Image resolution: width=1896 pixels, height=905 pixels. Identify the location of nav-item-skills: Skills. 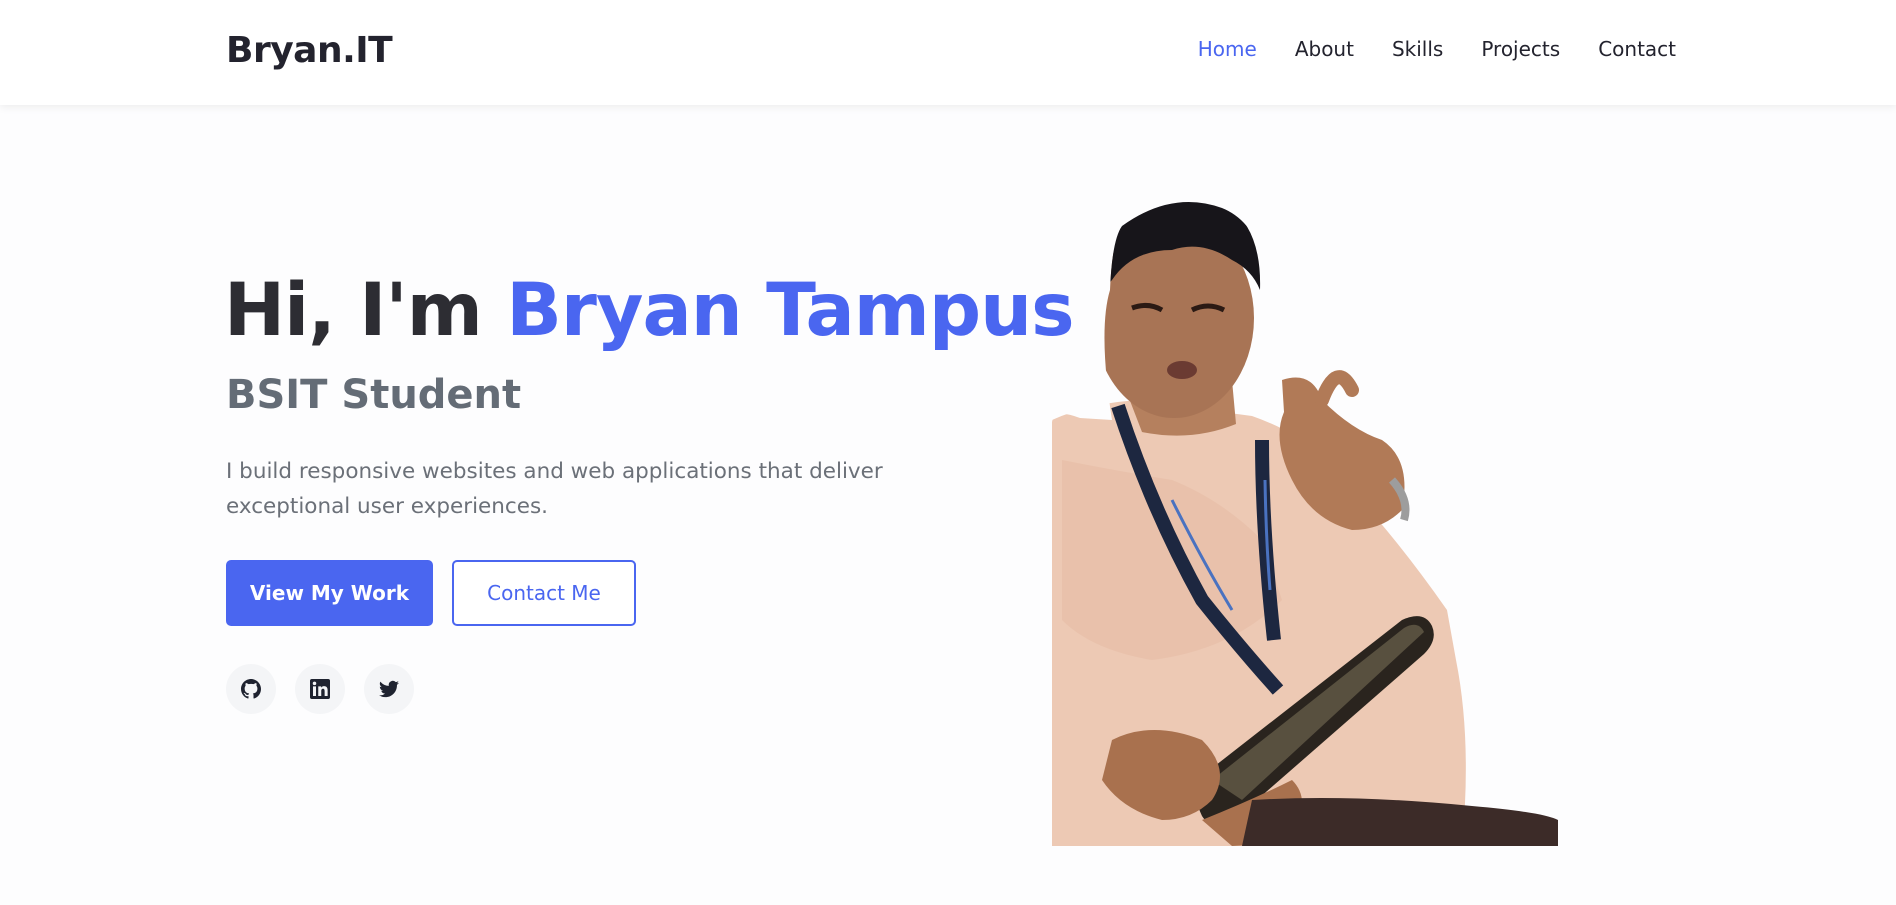
(1417, 49).